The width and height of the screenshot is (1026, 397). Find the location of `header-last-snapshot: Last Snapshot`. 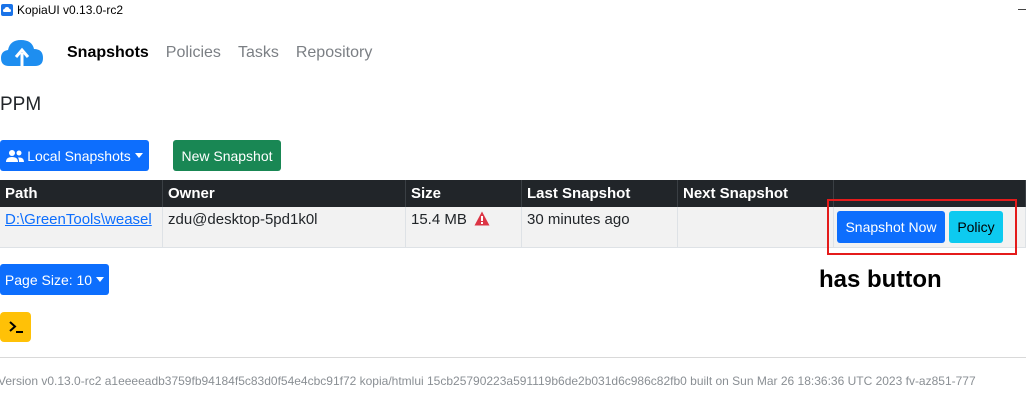

header-last-snapshot: Last Snapshot is located at coordinates (599, 193).